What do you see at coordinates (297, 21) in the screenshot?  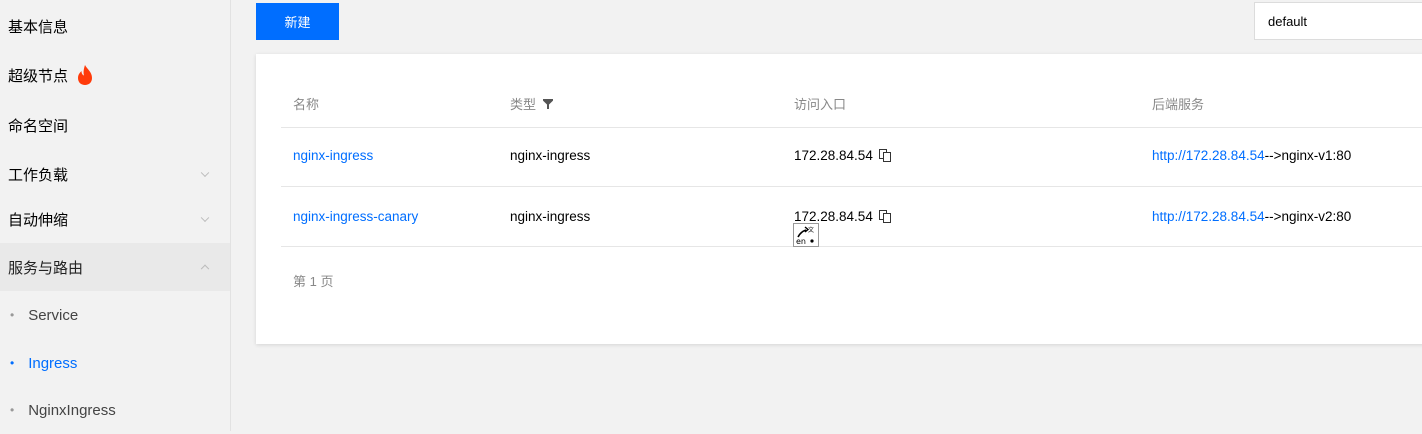 I see `new-button: 新建` at bounding box center [297, 21].